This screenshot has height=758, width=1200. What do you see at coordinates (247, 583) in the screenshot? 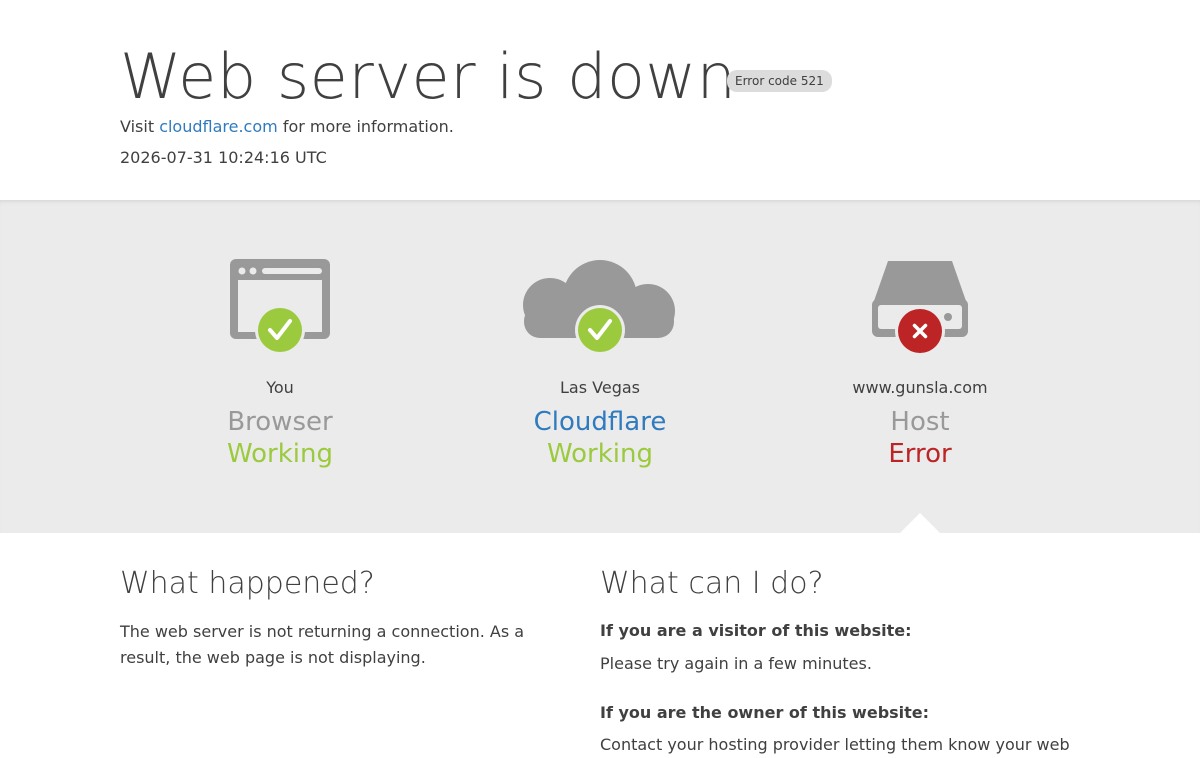
I see `what-happened-heading: What happened?` at bounding box center [247, 583].